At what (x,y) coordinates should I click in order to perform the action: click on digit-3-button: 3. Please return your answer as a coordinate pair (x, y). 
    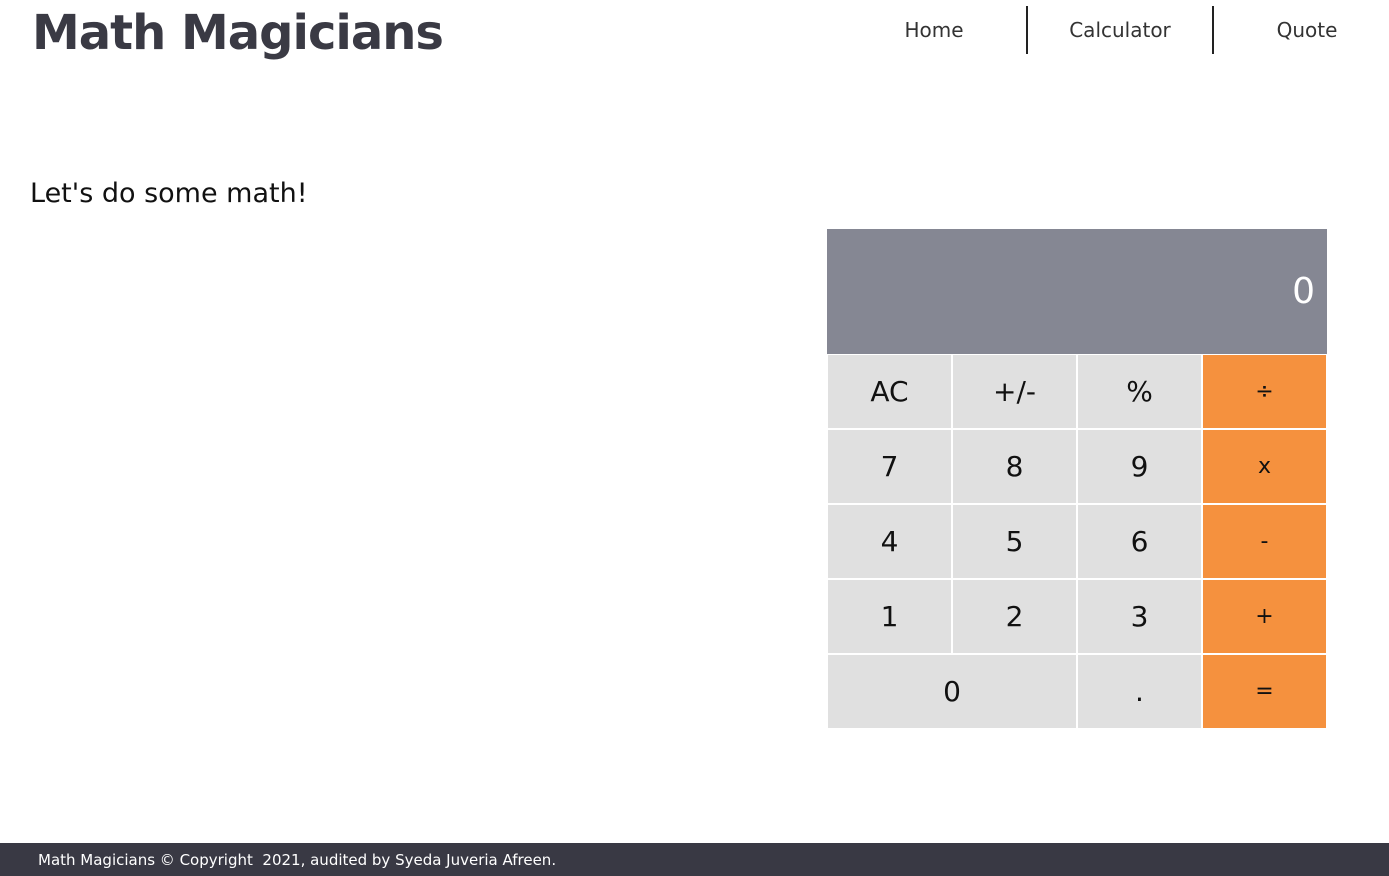
    Looking at the image, I should click on (1139, 616).